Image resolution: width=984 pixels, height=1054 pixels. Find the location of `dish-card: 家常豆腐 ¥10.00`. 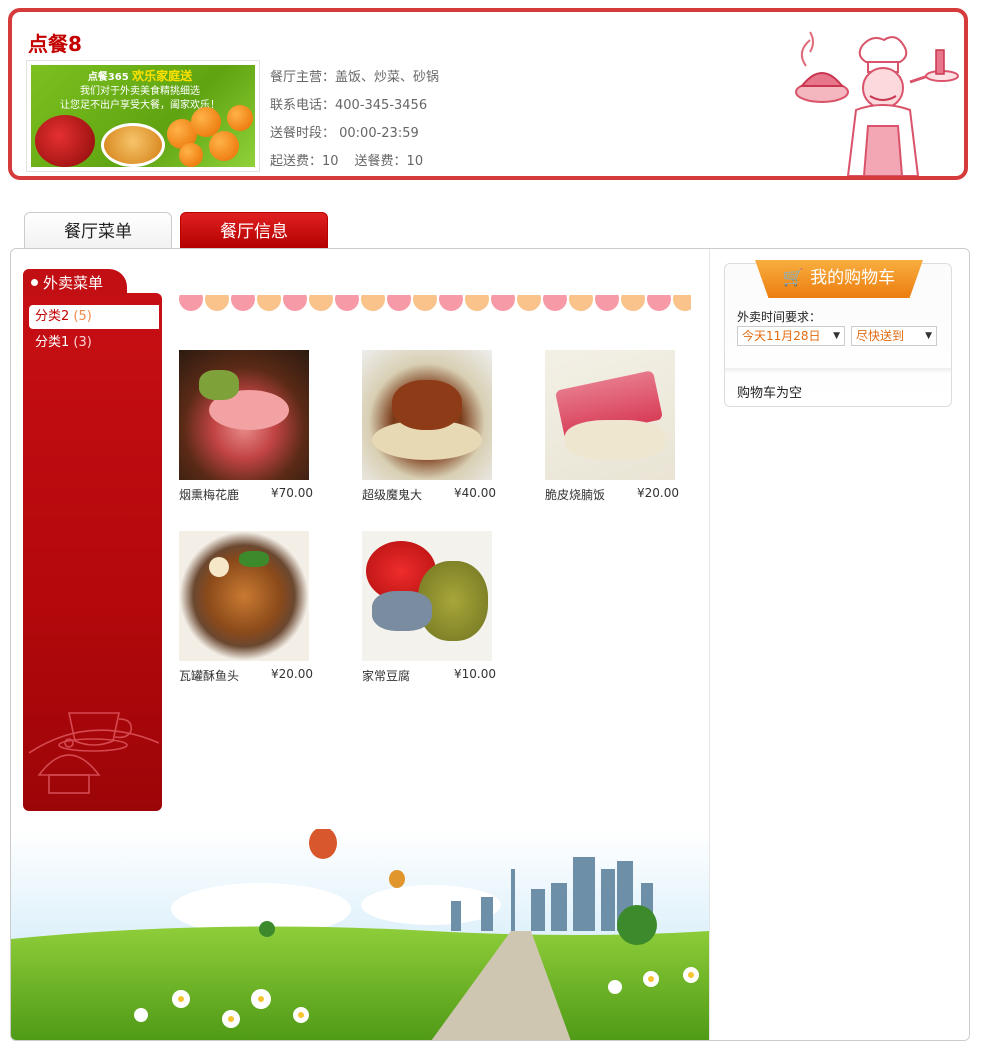

dish-card: 家常豆腐 ¥10.00 is located at coordinates (432, 607).